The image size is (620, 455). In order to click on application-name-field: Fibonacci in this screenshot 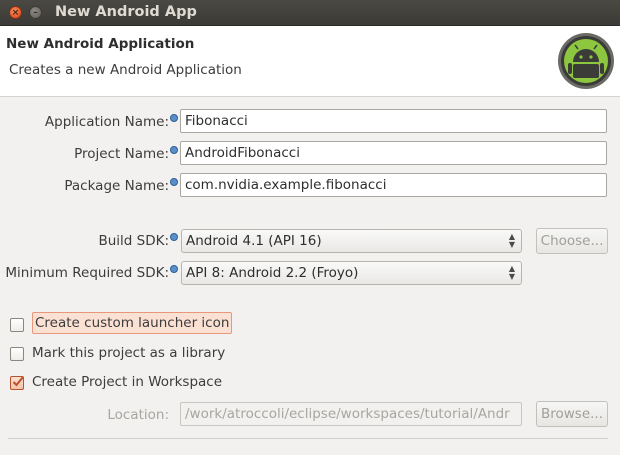, I will do `click(393, 121)`.